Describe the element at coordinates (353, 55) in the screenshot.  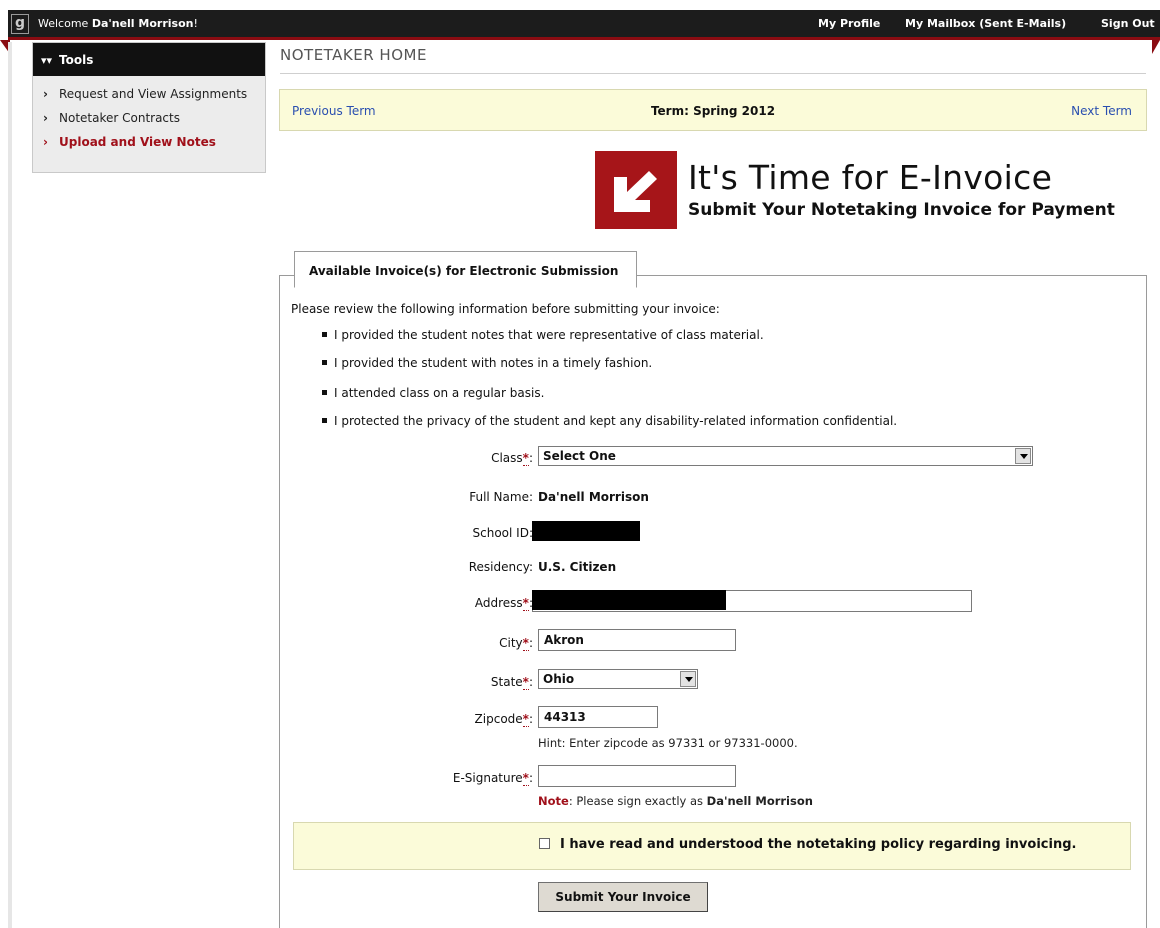
I see `page-title: NOTETAKER HOME` at that location.